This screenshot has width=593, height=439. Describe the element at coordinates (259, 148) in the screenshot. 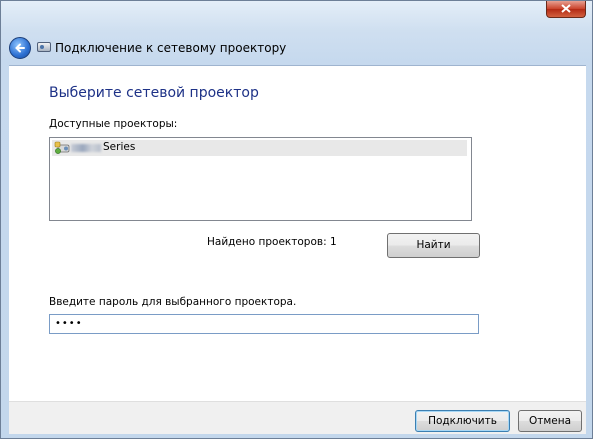

I see `list-item: Series` at that location.